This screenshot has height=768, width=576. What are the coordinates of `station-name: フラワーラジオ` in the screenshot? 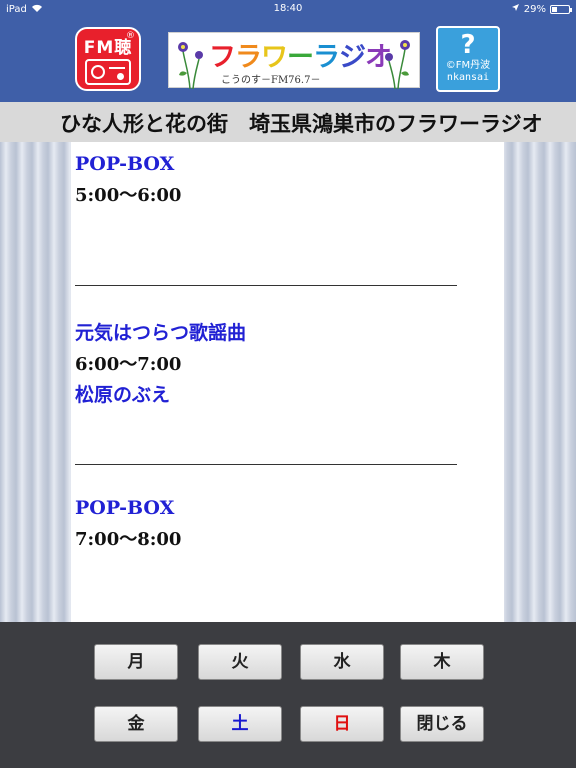 It's located at (300, 54).